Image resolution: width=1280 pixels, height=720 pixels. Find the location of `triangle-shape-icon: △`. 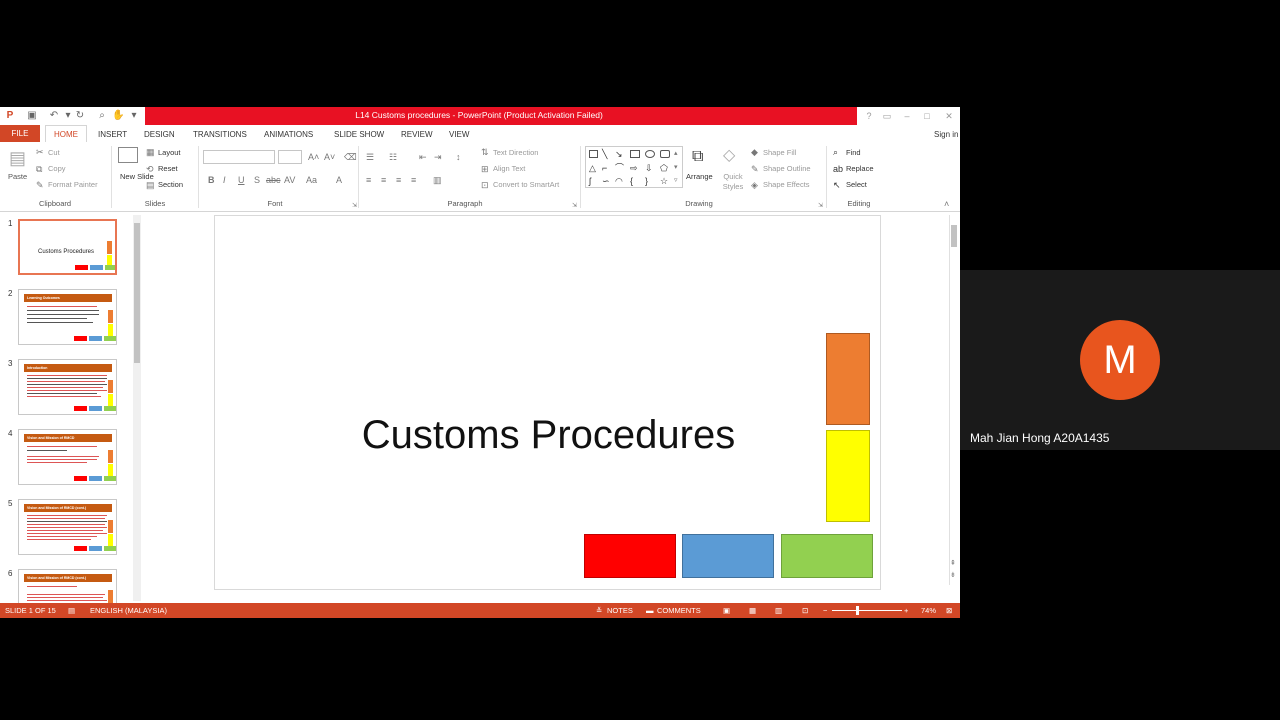

triangle-shape-icon: △ is located at coordinates (592, 168).